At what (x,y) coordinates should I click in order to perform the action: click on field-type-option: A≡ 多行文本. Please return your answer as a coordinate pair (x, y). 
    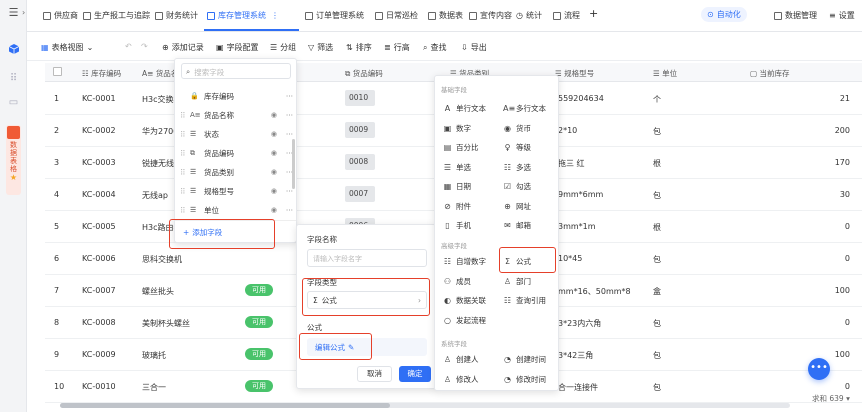
    Looking at the image, I should click on (524, 108).